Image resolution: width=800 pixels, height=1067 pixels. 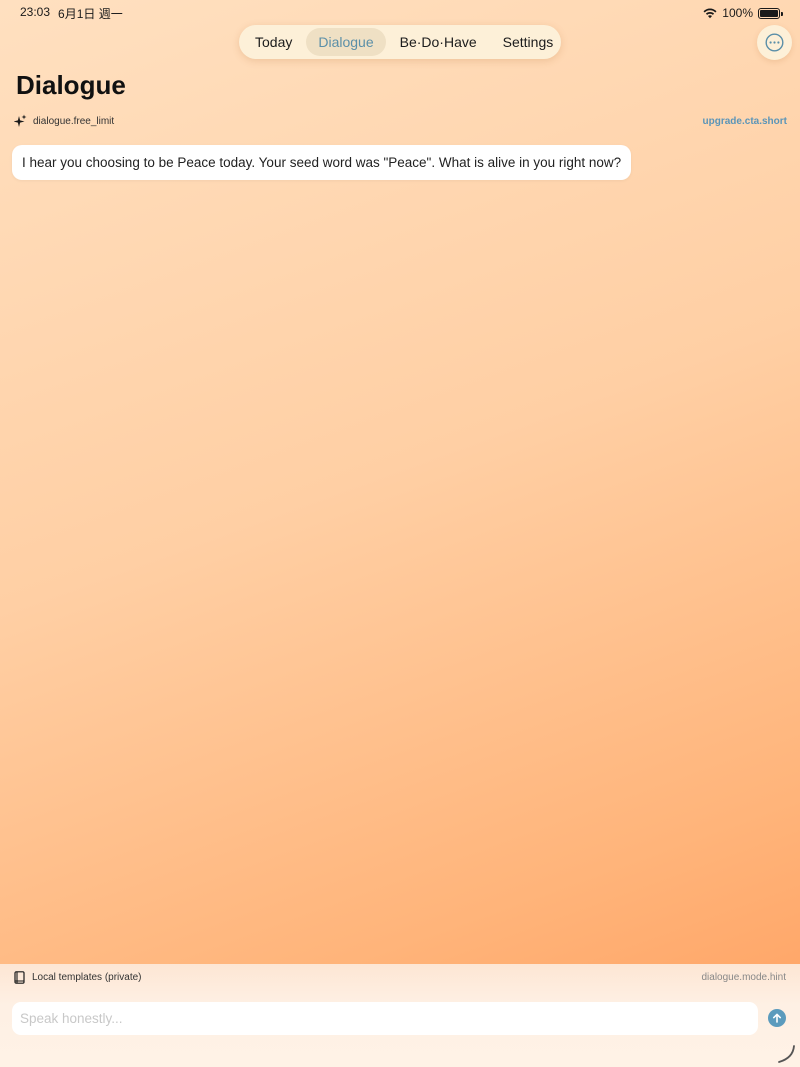 I want to click on status-bar: 23:03 6月1日 週一 100%, so click(x=400, y=13).